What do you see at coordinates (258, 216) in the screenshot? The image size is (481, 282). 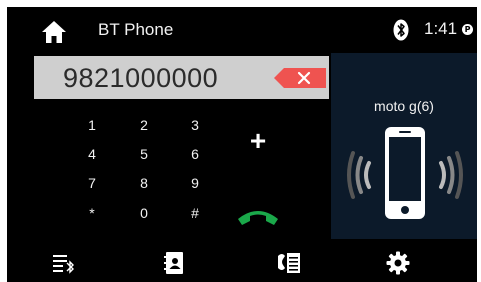 I see `call-icon` at bounding box center [258, 216].